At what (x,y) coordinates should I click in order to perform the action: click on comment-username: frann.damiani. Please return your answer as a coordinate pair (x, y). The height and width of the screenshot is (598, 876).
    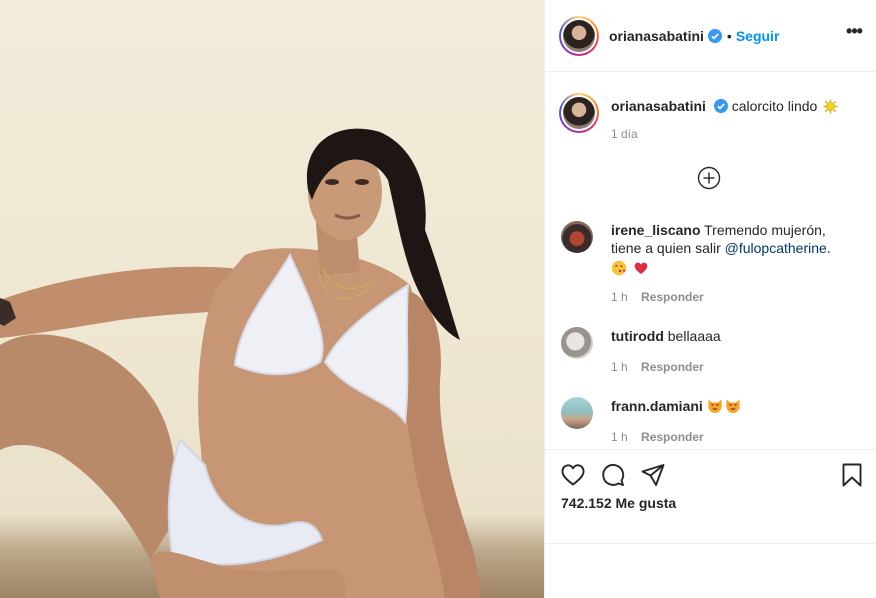
    Looking at the image, I should click on (657, 406).